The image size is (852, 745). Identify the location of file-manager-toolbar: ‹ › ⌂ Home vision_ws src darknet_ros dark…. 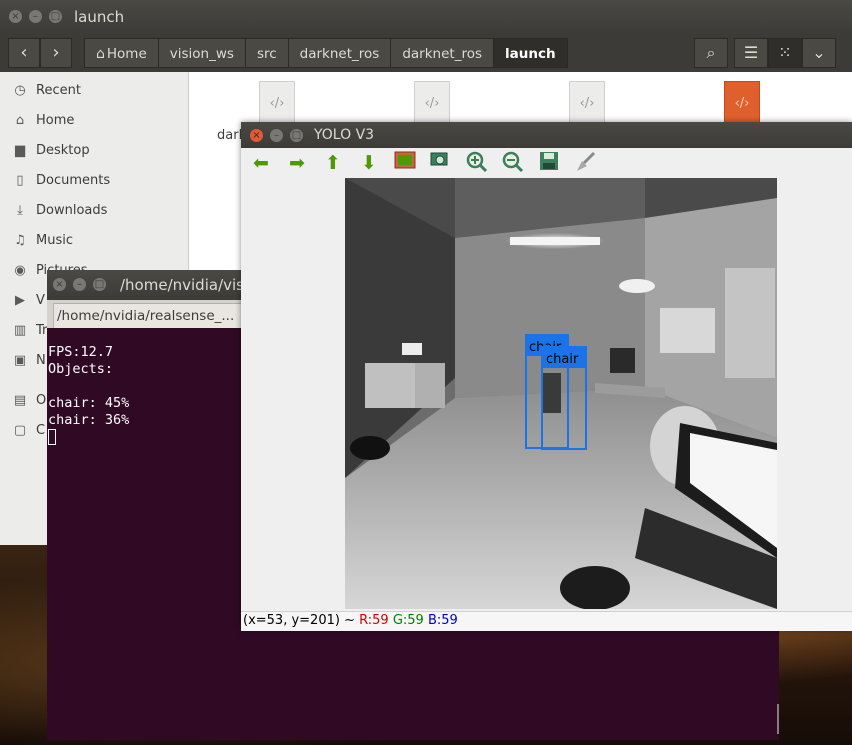
(426, 53).